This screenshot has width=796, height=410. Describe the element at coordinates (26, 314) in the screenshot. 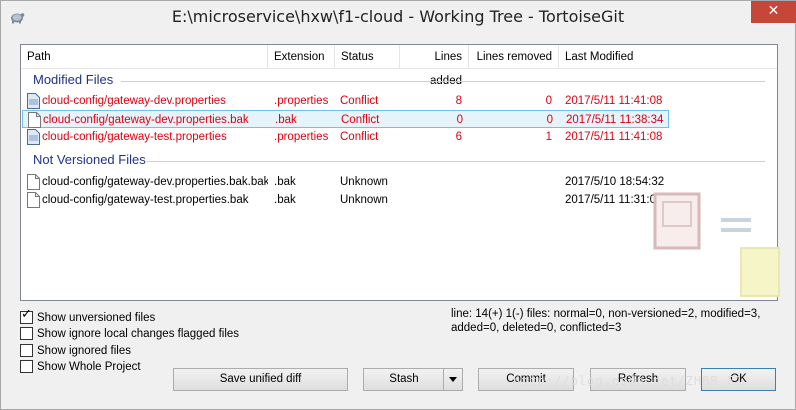

I see `checkmark-icon: ✓` at that location.